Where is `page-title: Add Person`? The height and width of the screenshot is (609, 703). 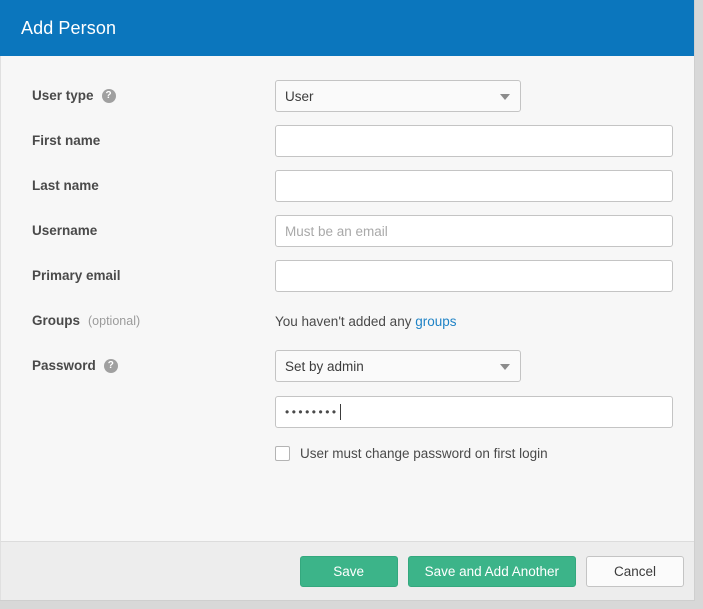 page-title: Add Person is located at coordinates (69, 27).